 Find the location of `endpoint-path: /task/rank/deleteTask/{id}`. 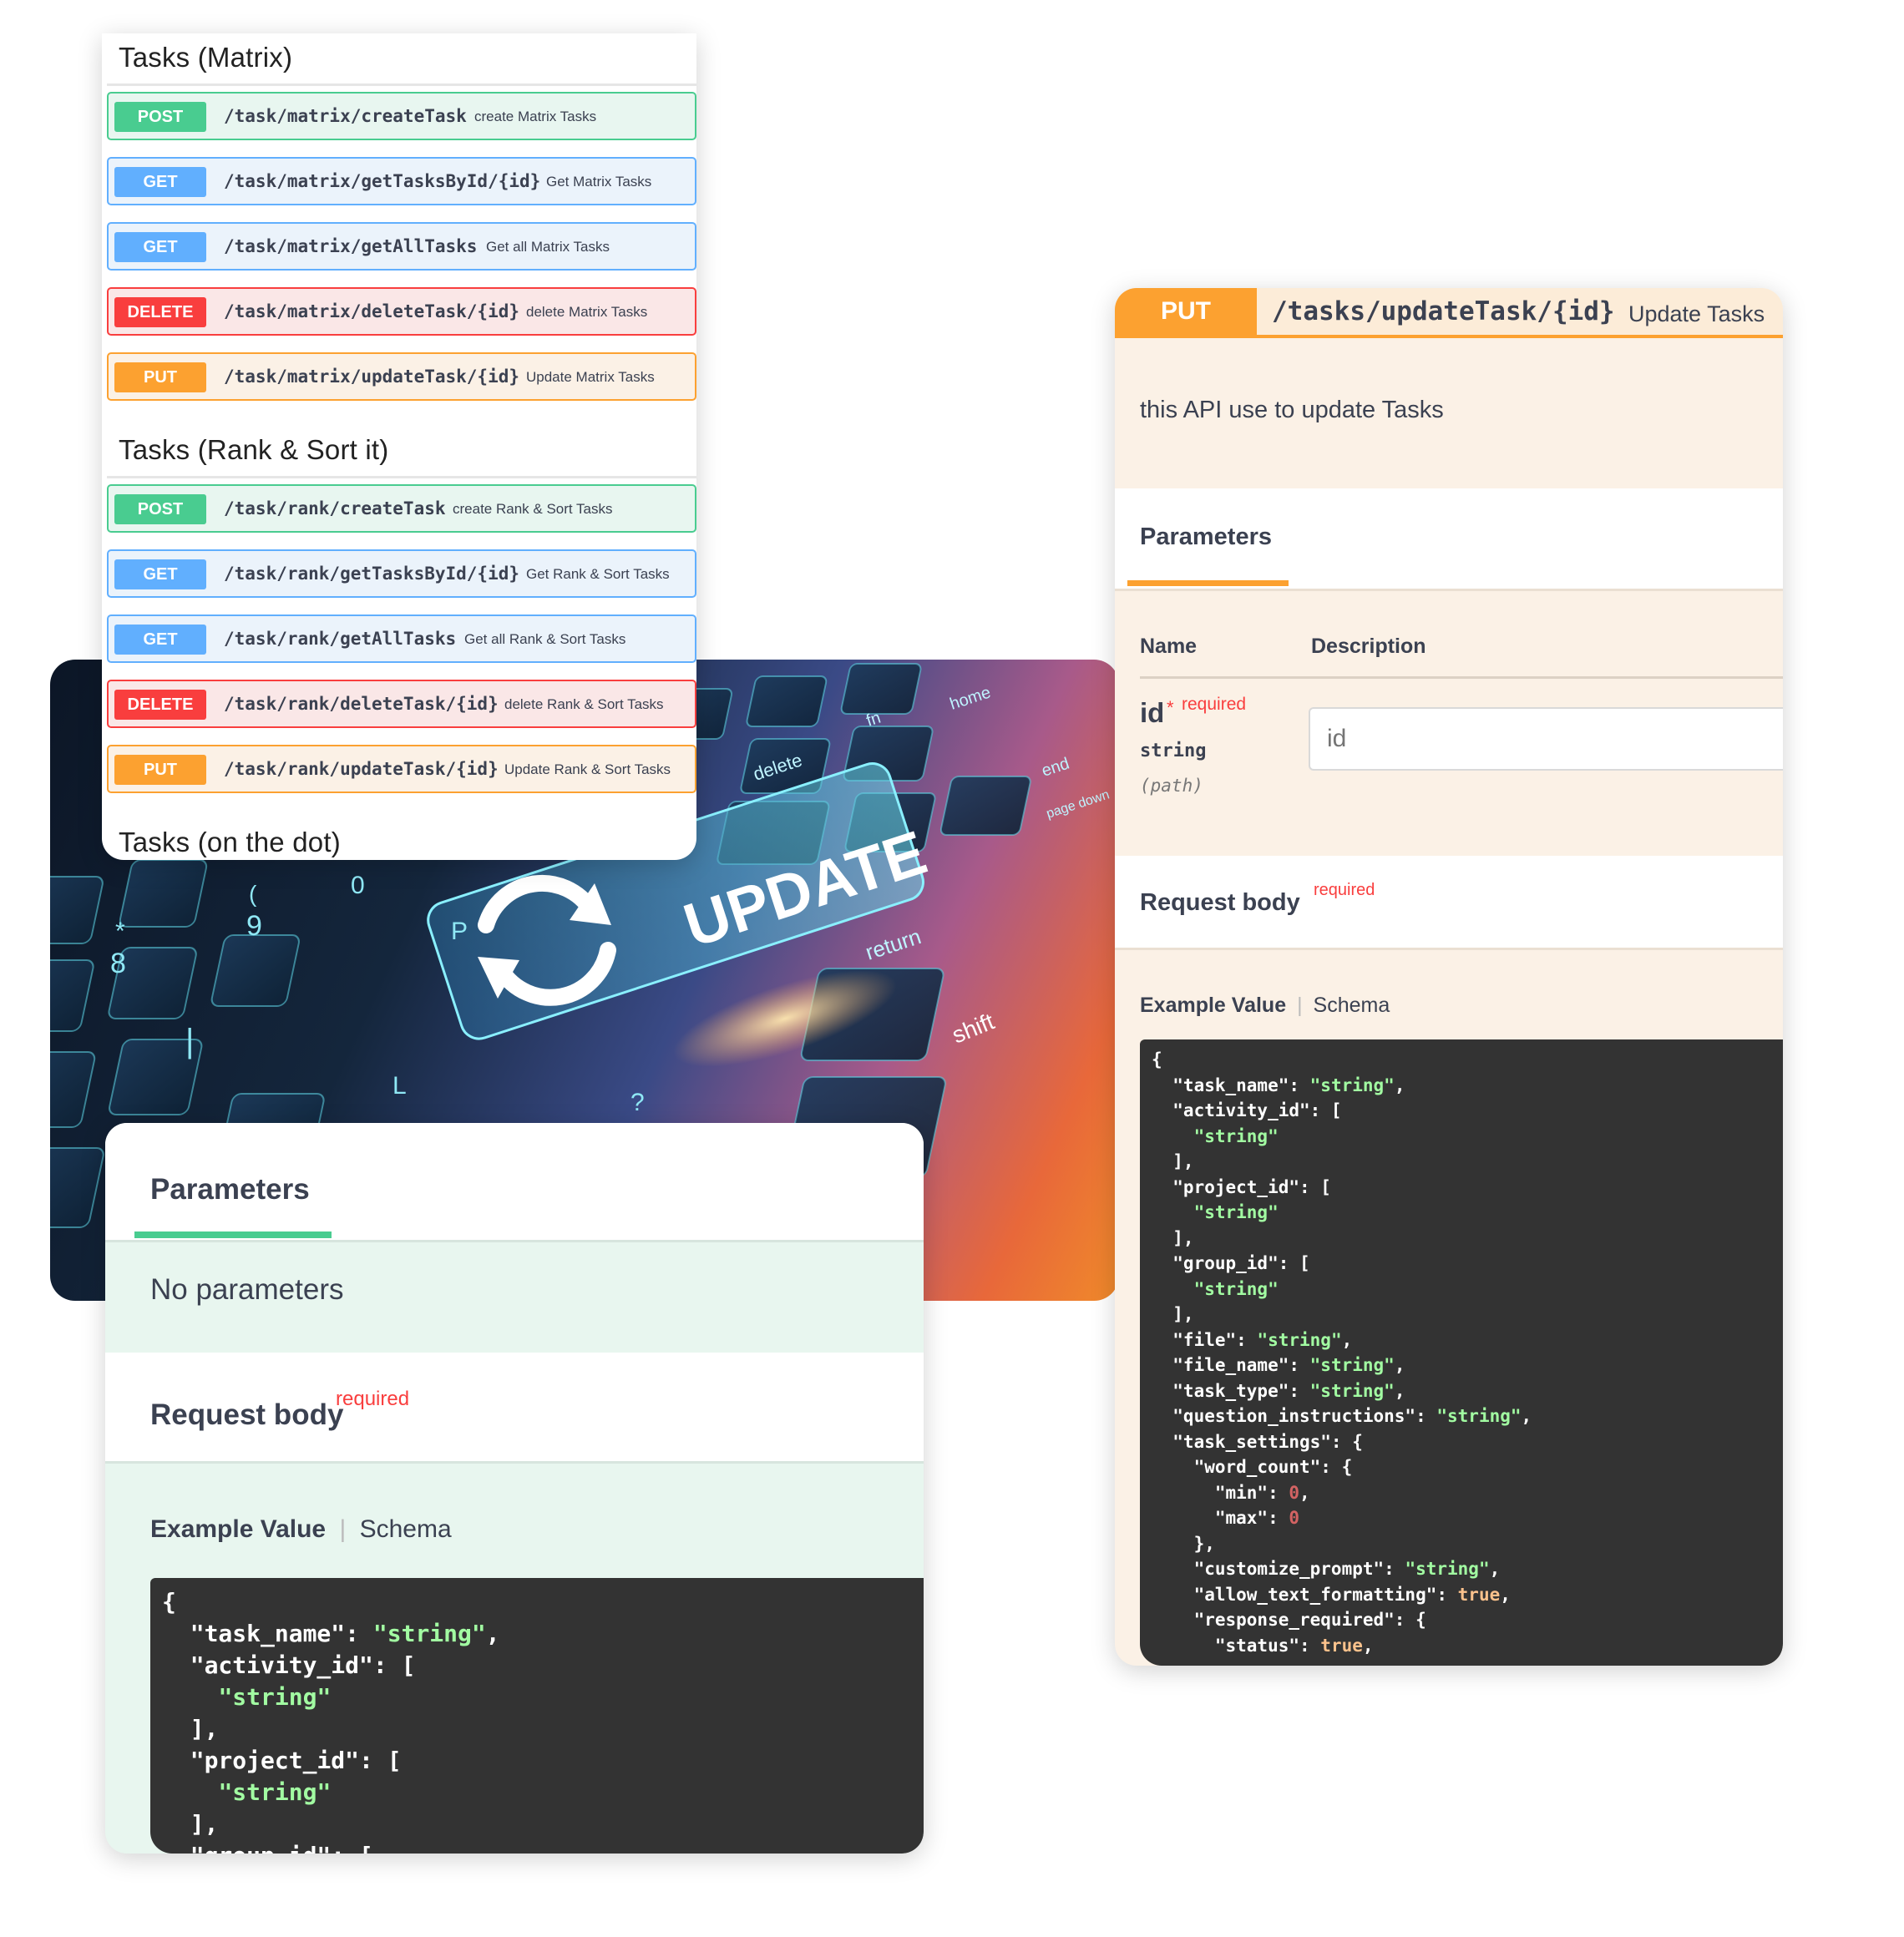

endpoint-path: /task/rank/deleteTask/{id} is located at coordinates (361, 704).